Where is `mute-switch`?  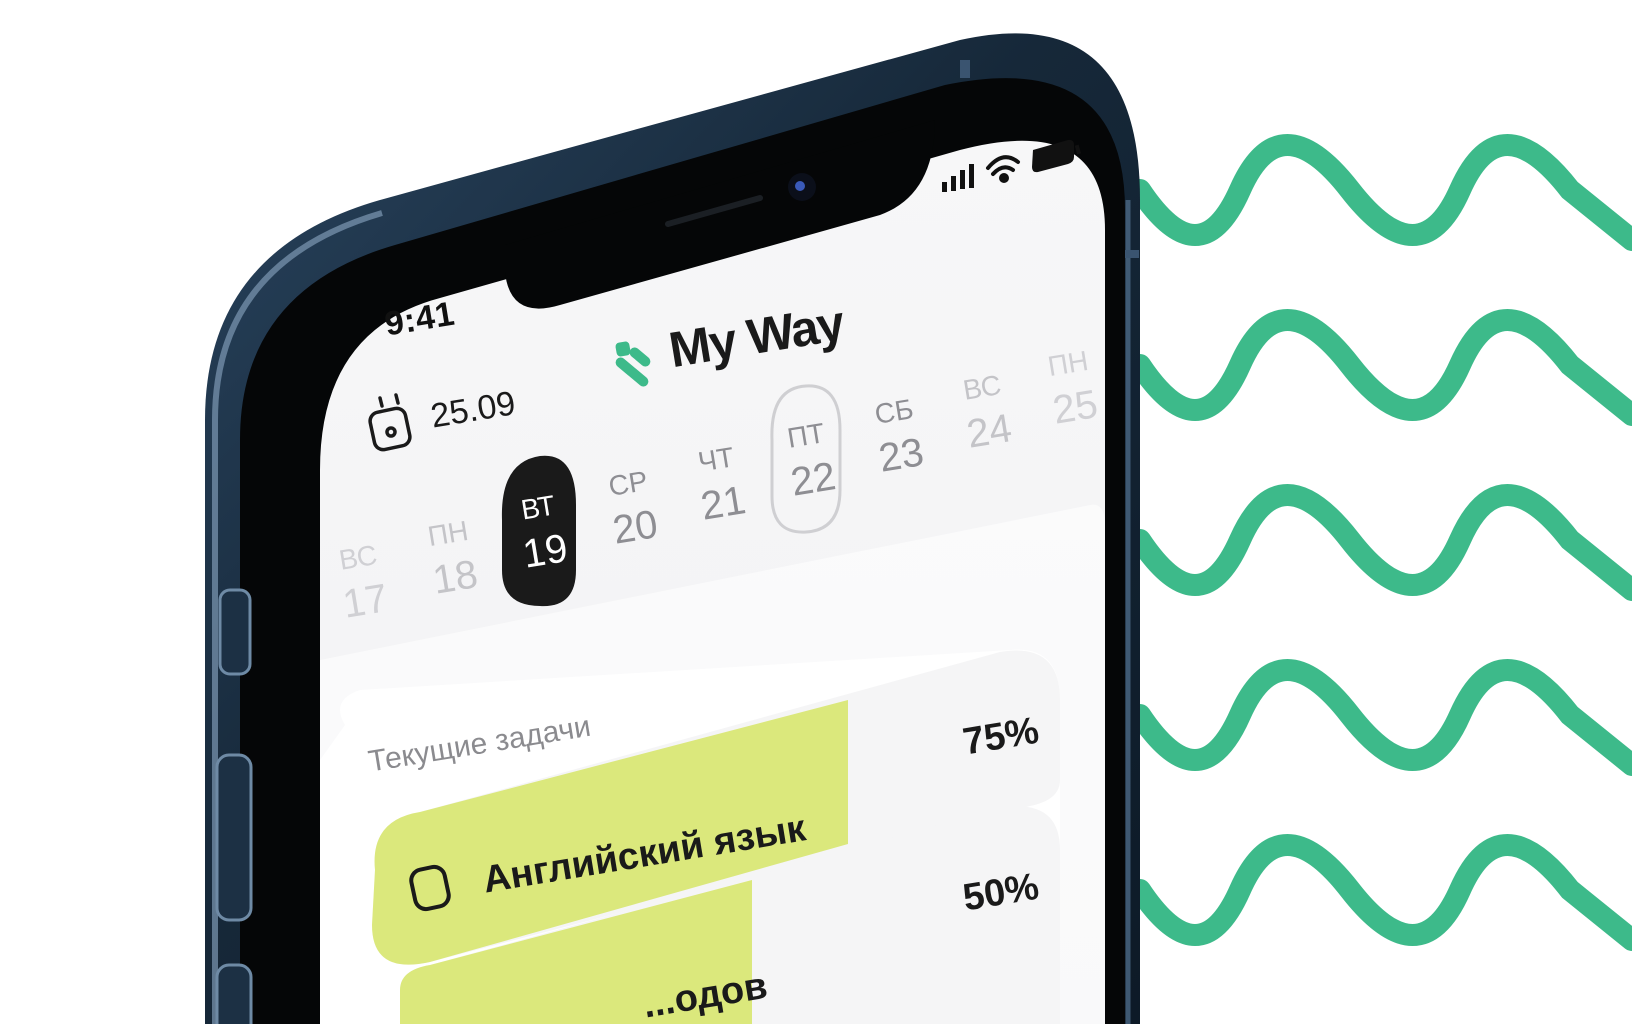
mute-switch is located at coordinates (235, 632).